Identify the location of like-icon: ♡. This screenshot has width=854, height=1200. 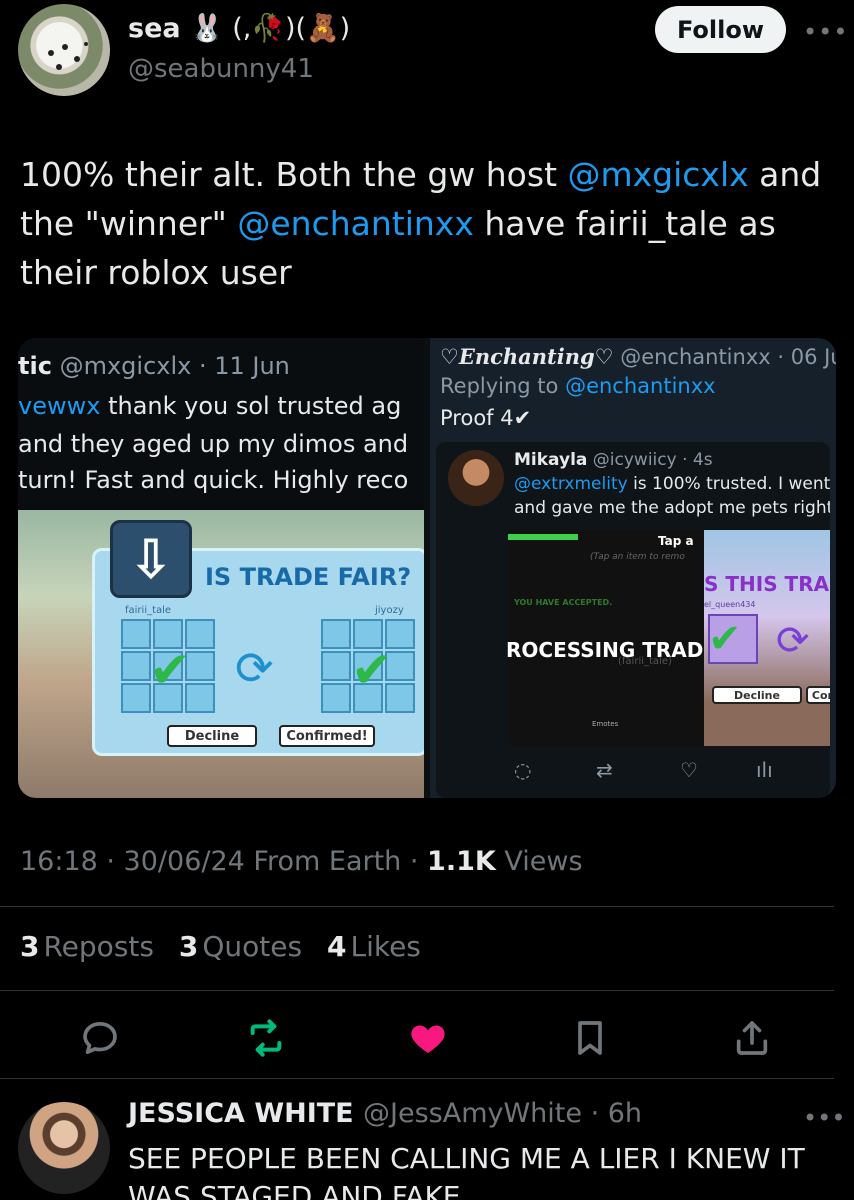
(689, 770).